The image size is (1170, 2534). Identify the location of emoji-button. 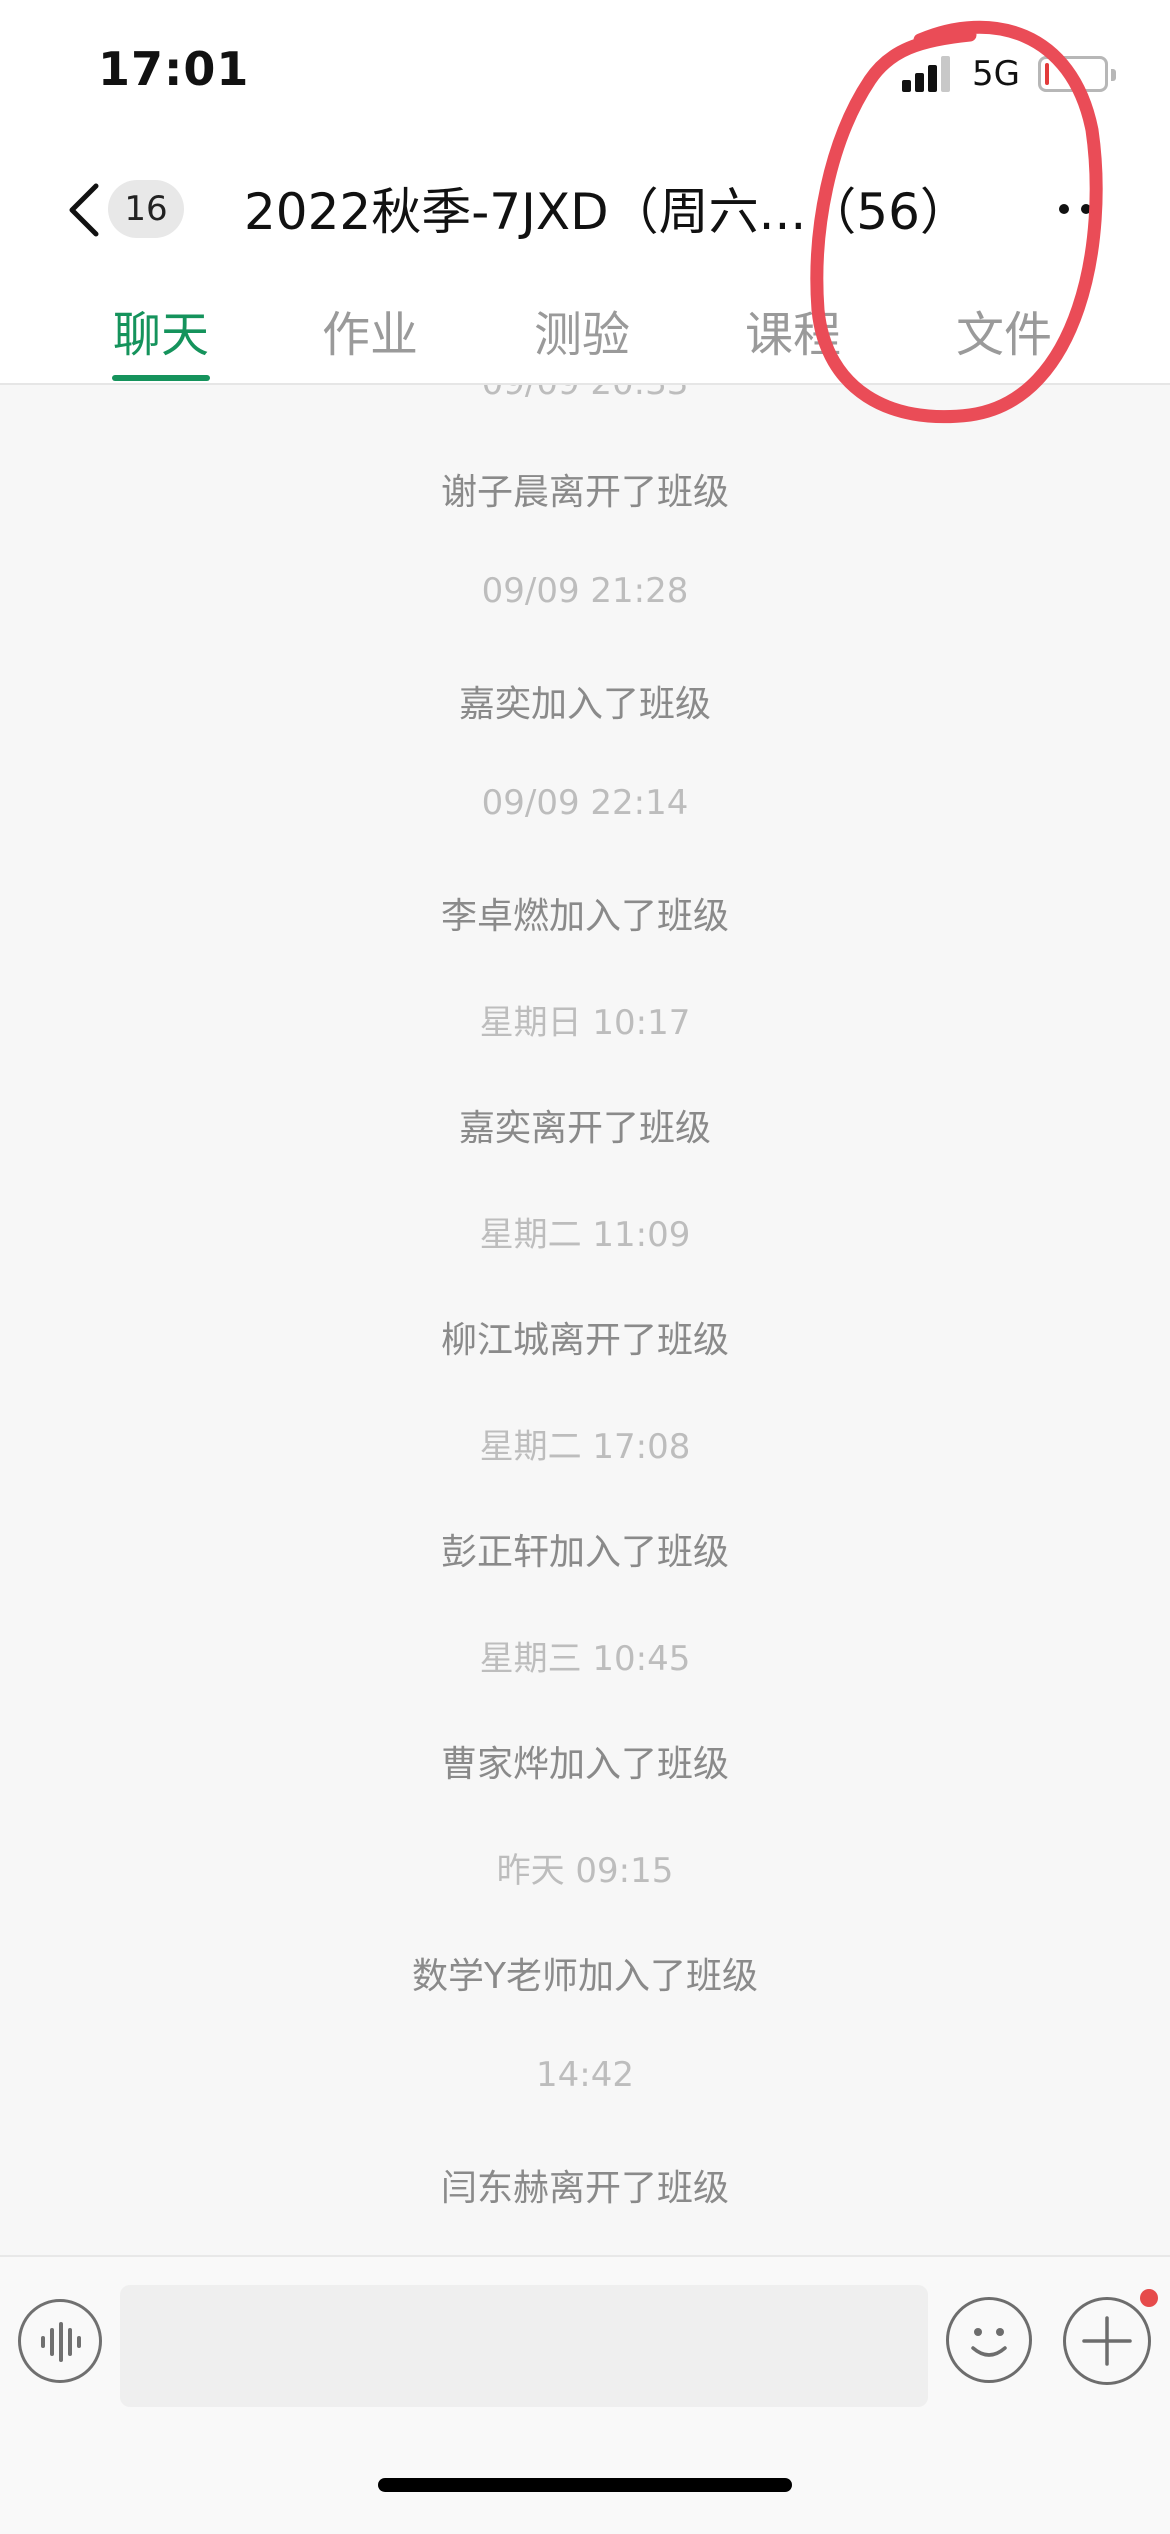
(989, 2340).